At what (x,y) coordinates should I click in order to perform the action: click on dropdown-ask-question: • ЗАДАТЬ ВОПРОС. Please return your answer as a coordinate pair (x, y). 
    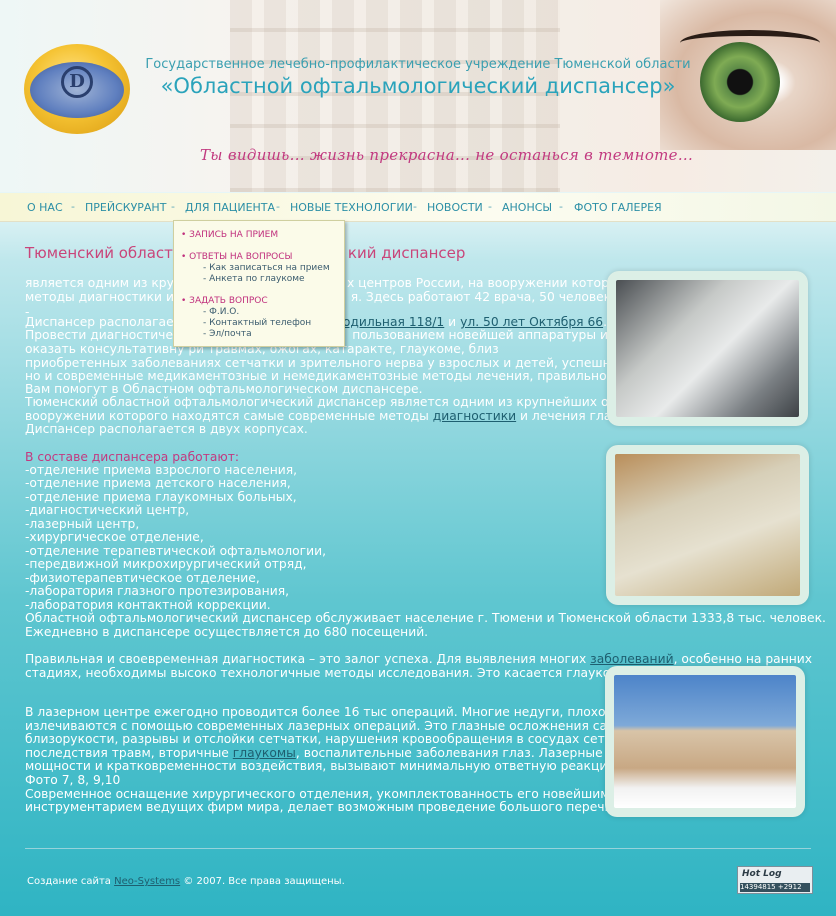
    Looking at the image, I should click on (224, 301).